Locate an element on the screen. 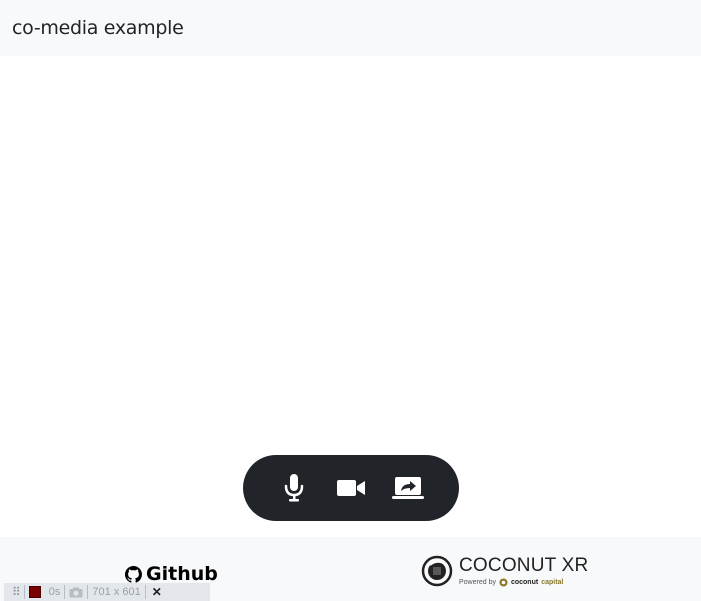 The height and width of the screenshot is (601, 701). close-icon: ✕ is located at coordinates (157, 592).